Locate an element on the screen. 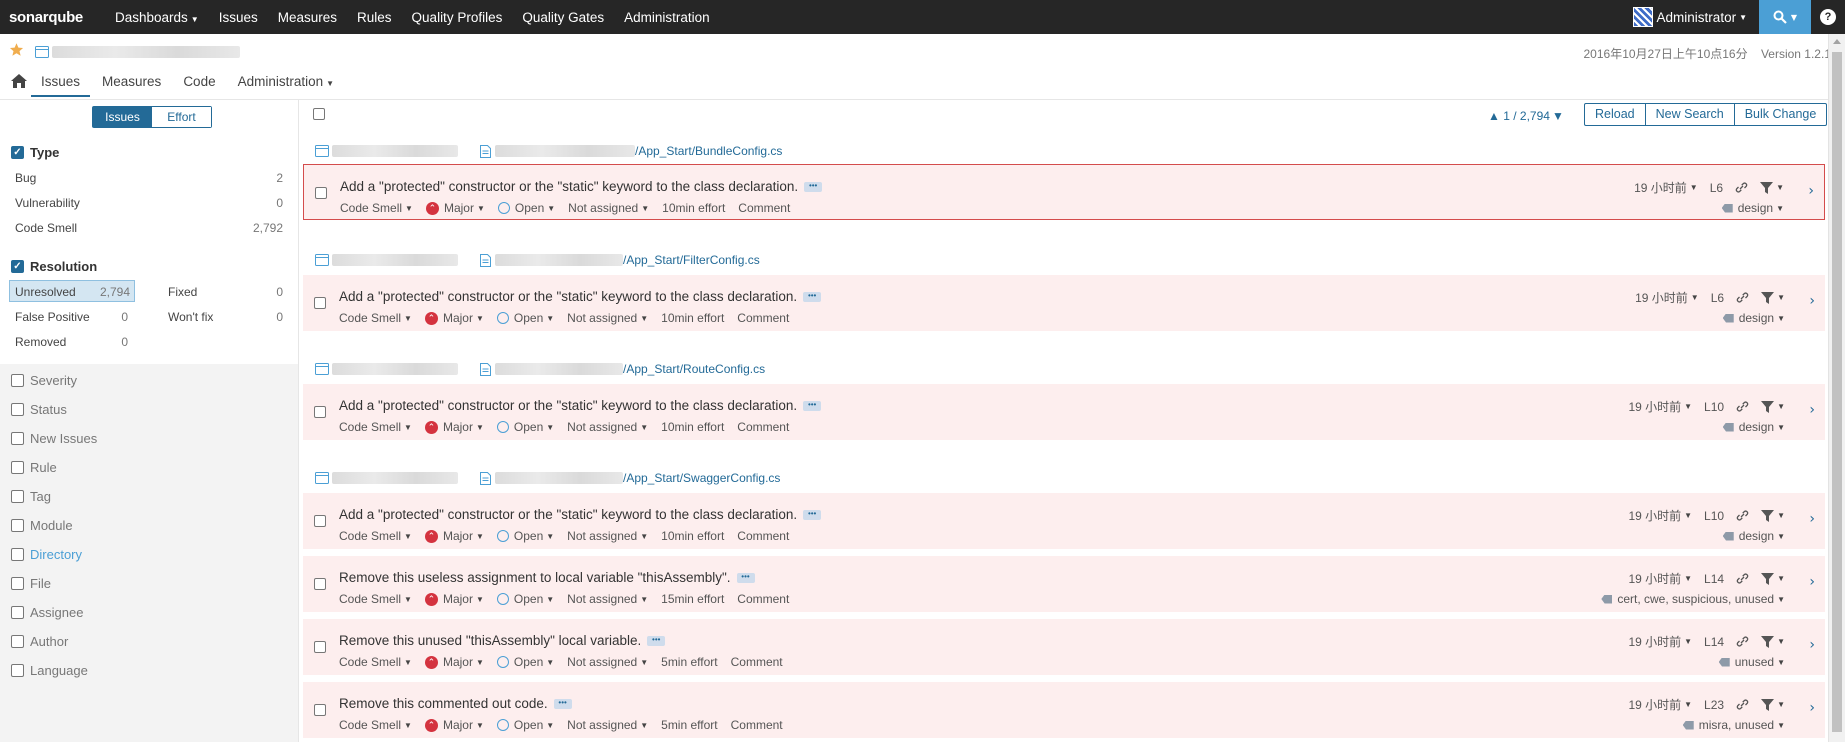 Image resolution: width=1845 pixels, height=742 pixels. facet-language: Language is located at coordinates (49, 670).